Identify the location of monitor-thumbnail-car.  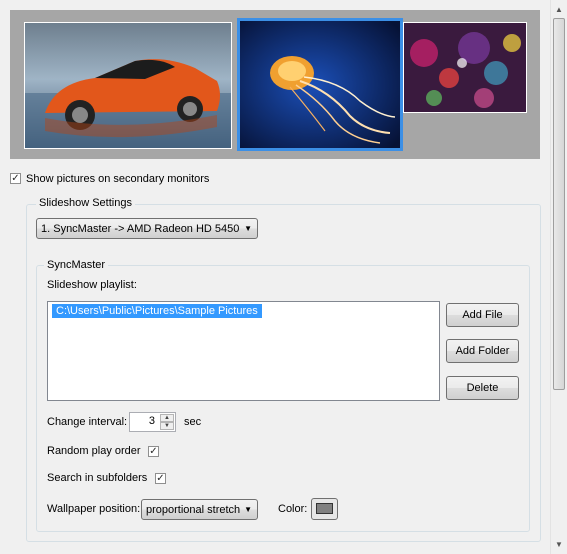
(128, 85).